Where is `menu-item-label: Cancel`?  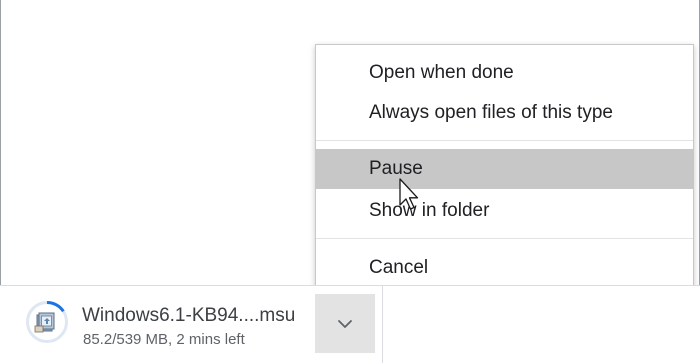 menu-item-label: Cancel is located at coordinates (399, 267).